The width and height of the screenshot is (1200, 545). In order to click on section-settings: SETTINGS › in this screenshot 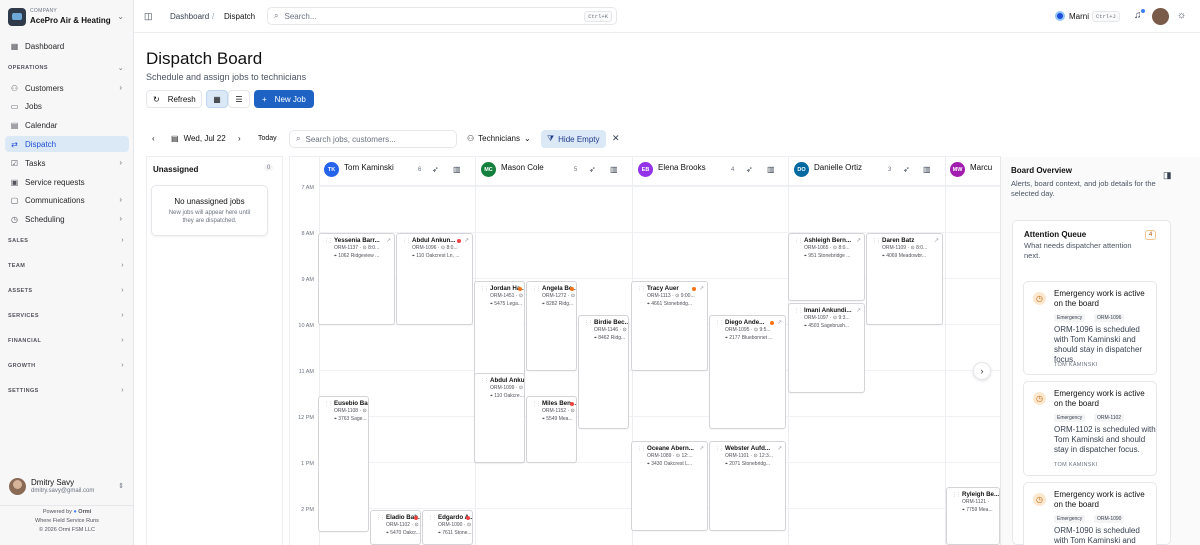, I will do `click(67, 390)`.